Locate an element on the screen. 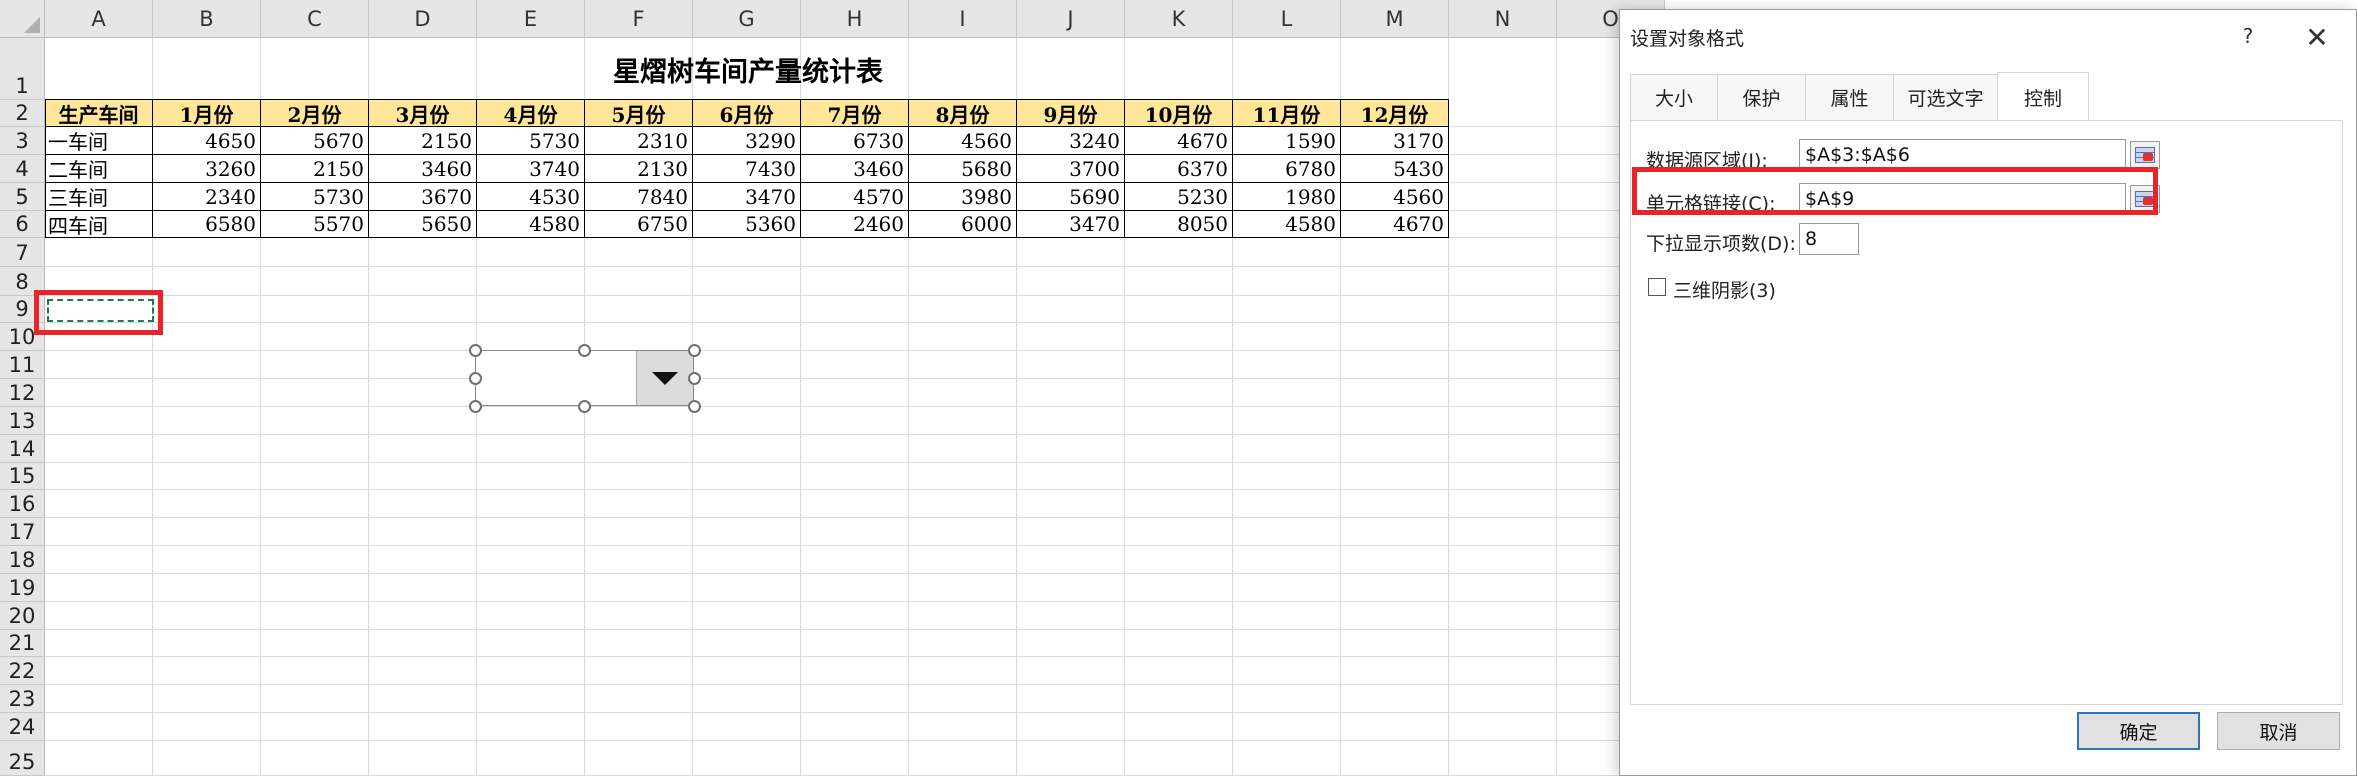  column-header-k: K is located at coordinates (1179, 19).